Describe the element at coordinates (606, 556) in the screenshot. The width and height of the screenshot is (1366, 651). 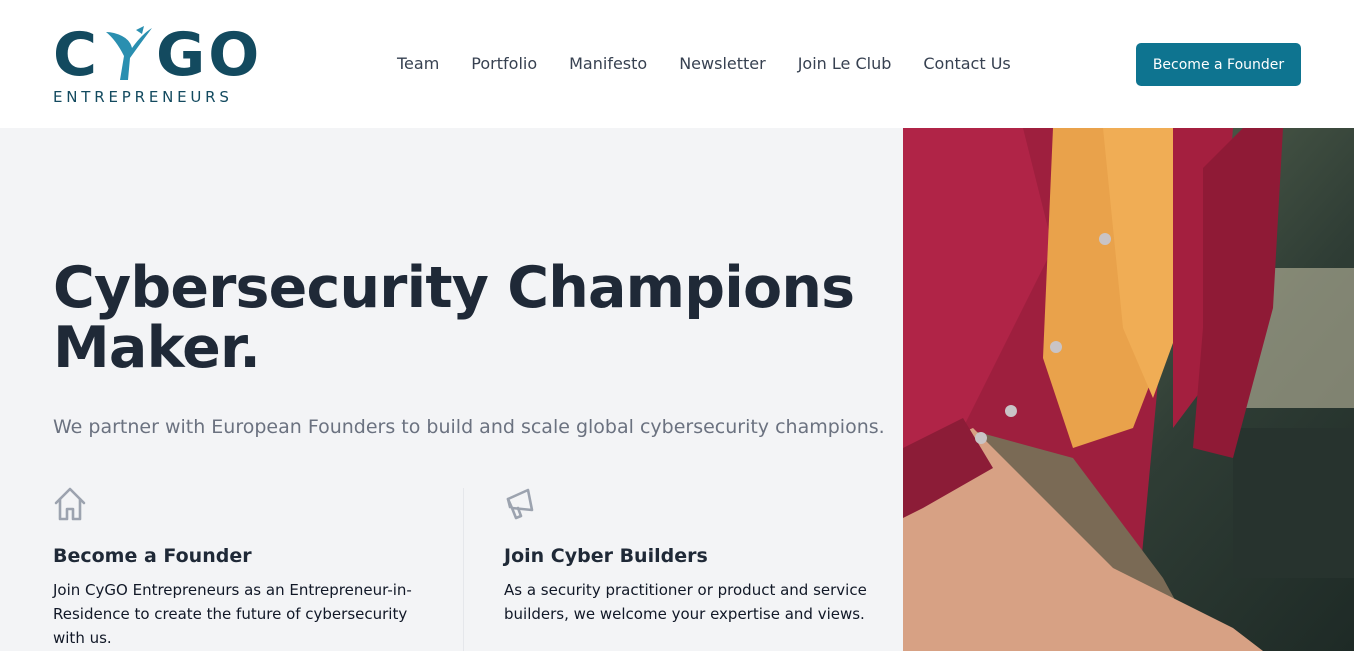
I see `feature-title: Join Cyber Builders` at that location.